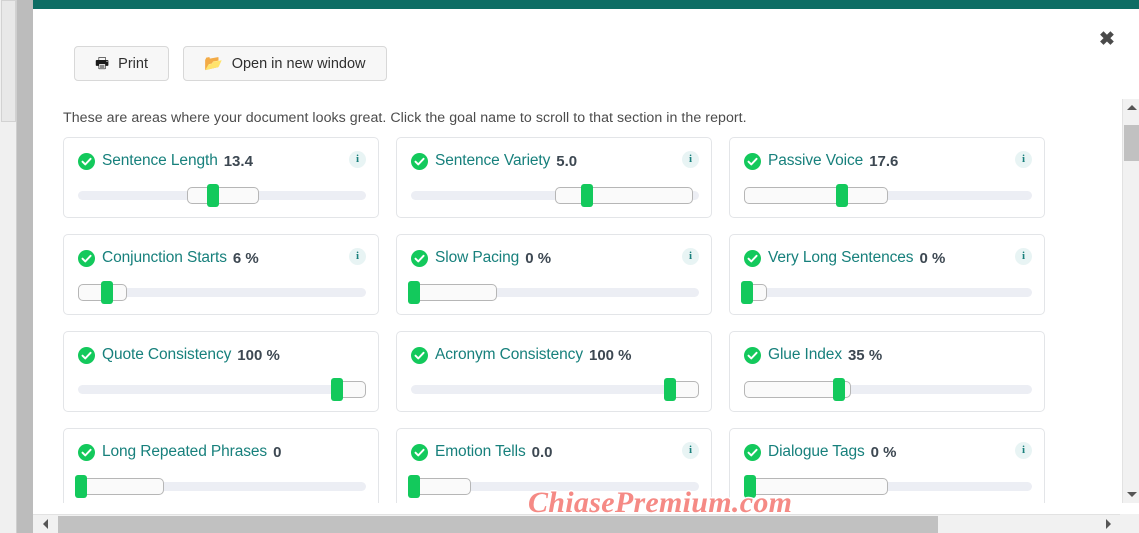 The width and height of the screenshot is (1139, 533). Describe the element at coordinates (45, 524) in the screenshot. I see `scroll-left-icon` at that location.